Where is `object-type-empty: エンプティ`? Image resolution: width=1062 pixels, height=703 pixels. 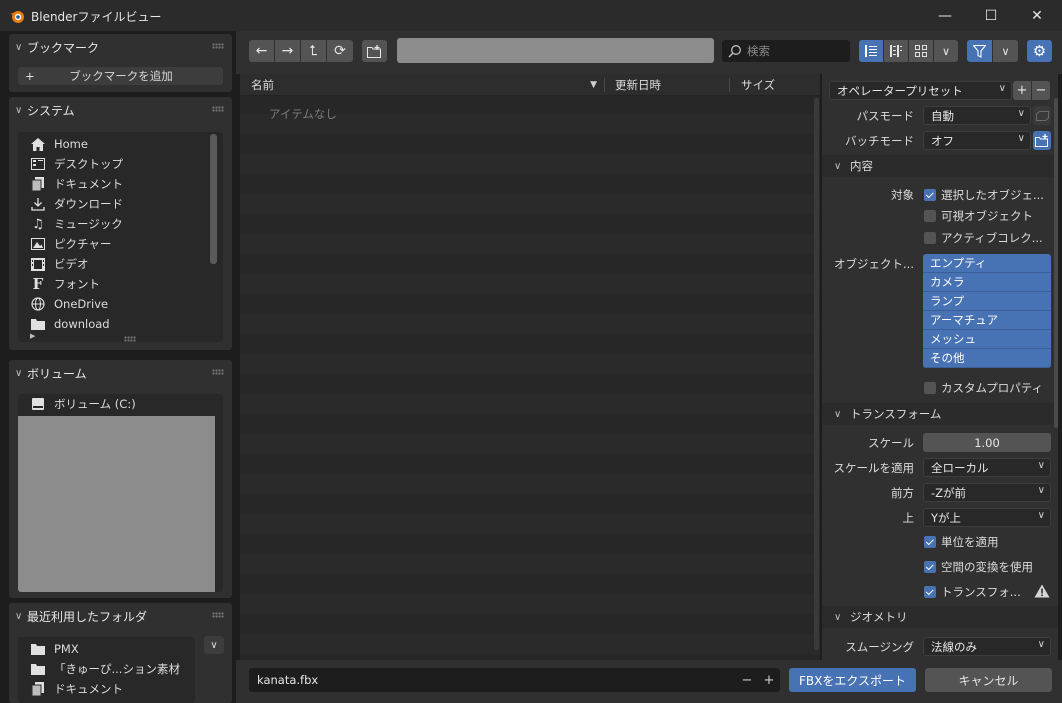 object-type-empty: エンプティ is located at coordinates (987, 263).